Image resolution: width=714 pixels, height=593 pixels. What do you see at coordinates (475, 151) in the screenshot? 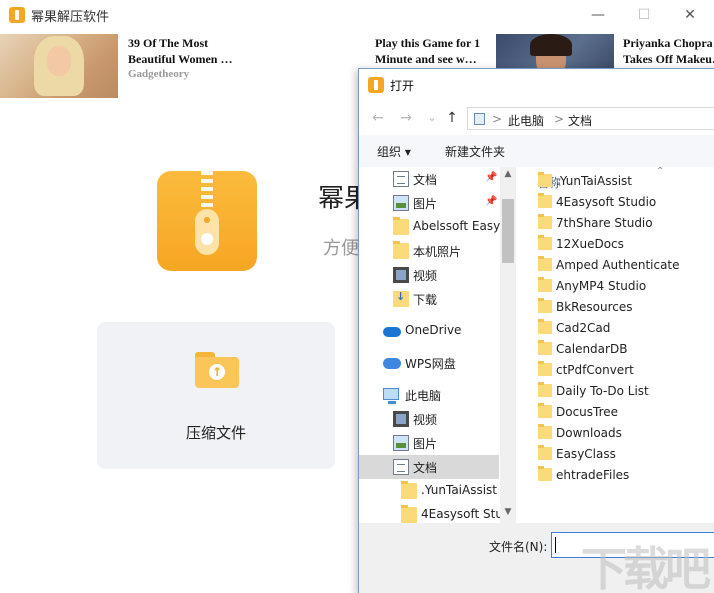
I see `new-folder-button: 新建文件夹` at bounding box center [475, 151].